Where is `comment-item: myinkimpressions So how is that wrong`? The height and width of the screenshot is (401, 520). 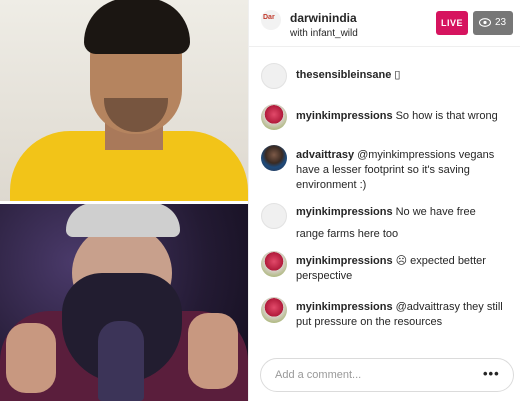
comment-item: myinkimpressions So how is that wrong is located at coordinates (387, 117).